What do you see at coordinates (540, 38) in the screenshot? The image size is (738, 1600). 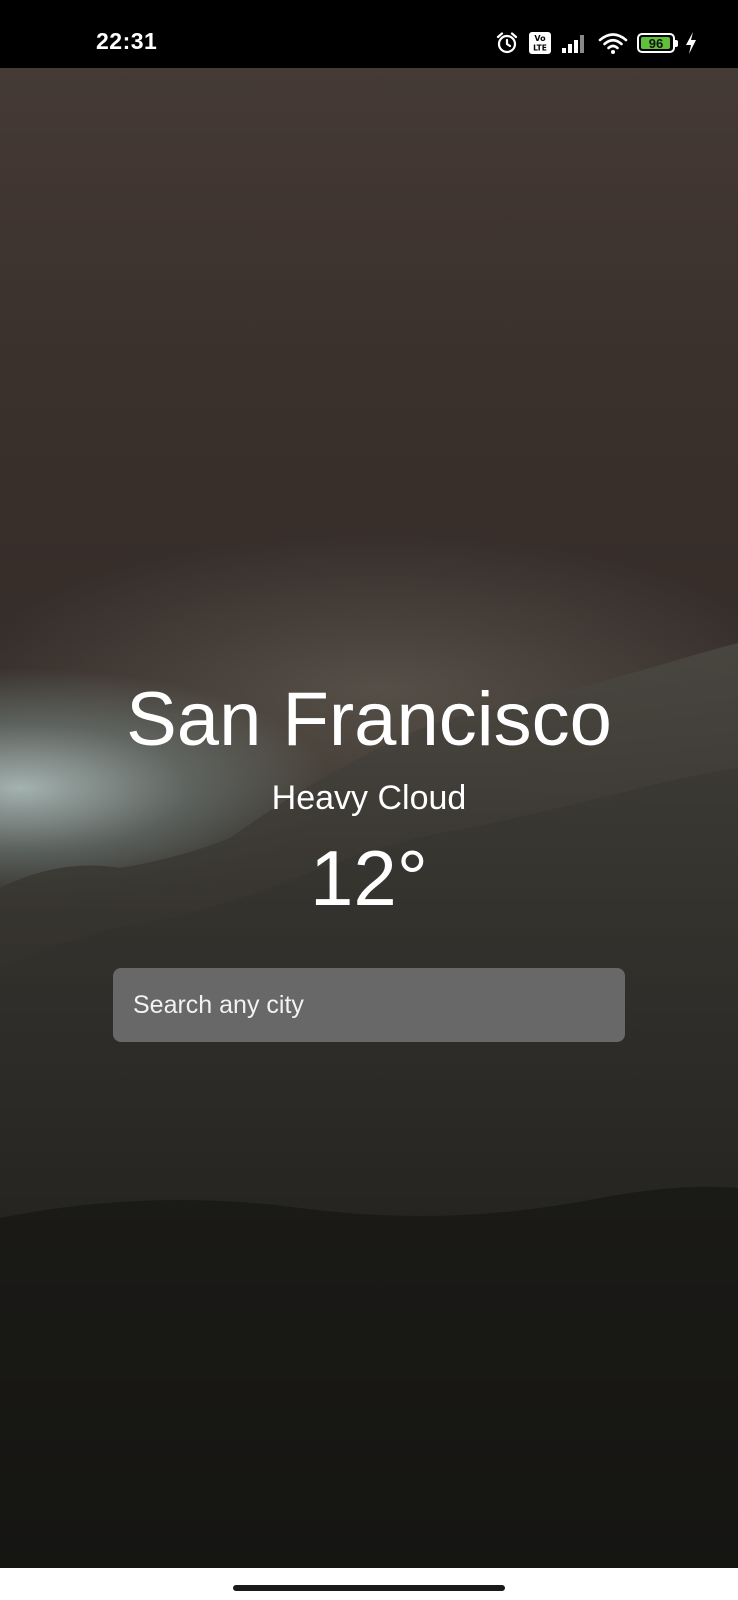 I see `svg-text: Vo` at bounding box center [540, 38].